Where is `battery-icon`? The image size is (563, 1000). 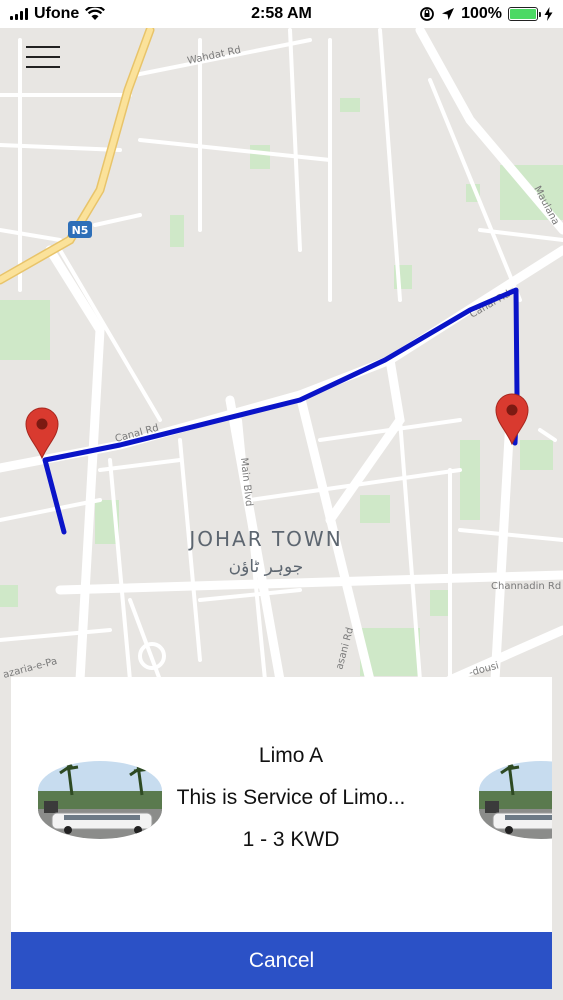 battery-icon is located at coordinates (524, 14).